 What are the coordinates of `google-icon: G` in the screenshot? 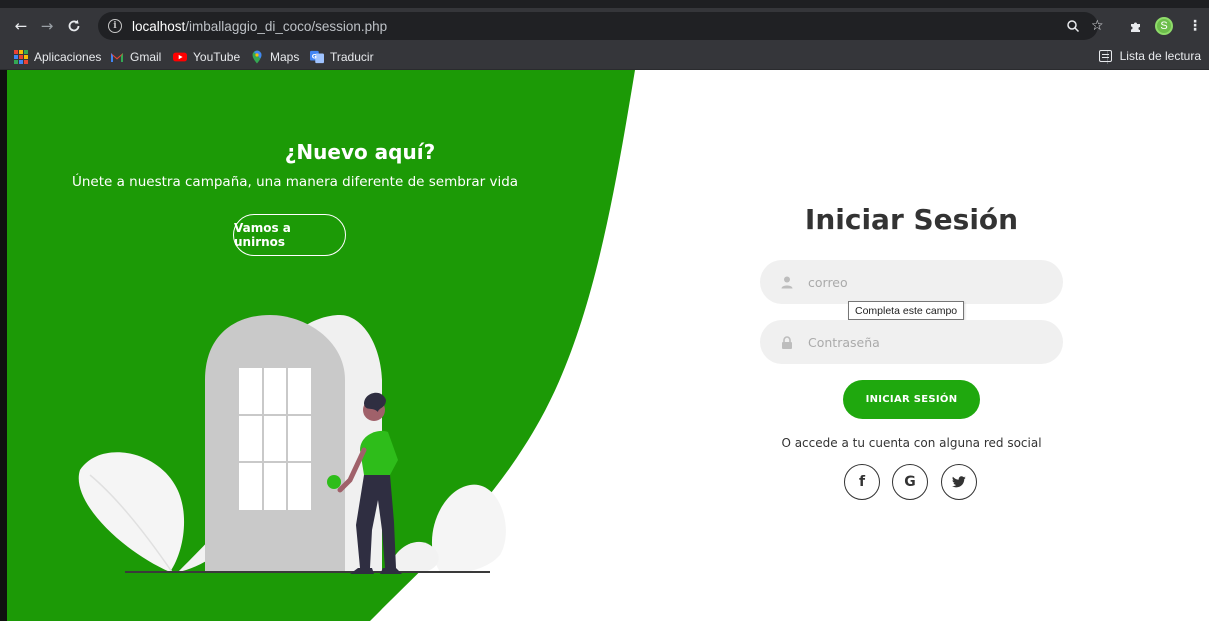 It's located at (910, 482).